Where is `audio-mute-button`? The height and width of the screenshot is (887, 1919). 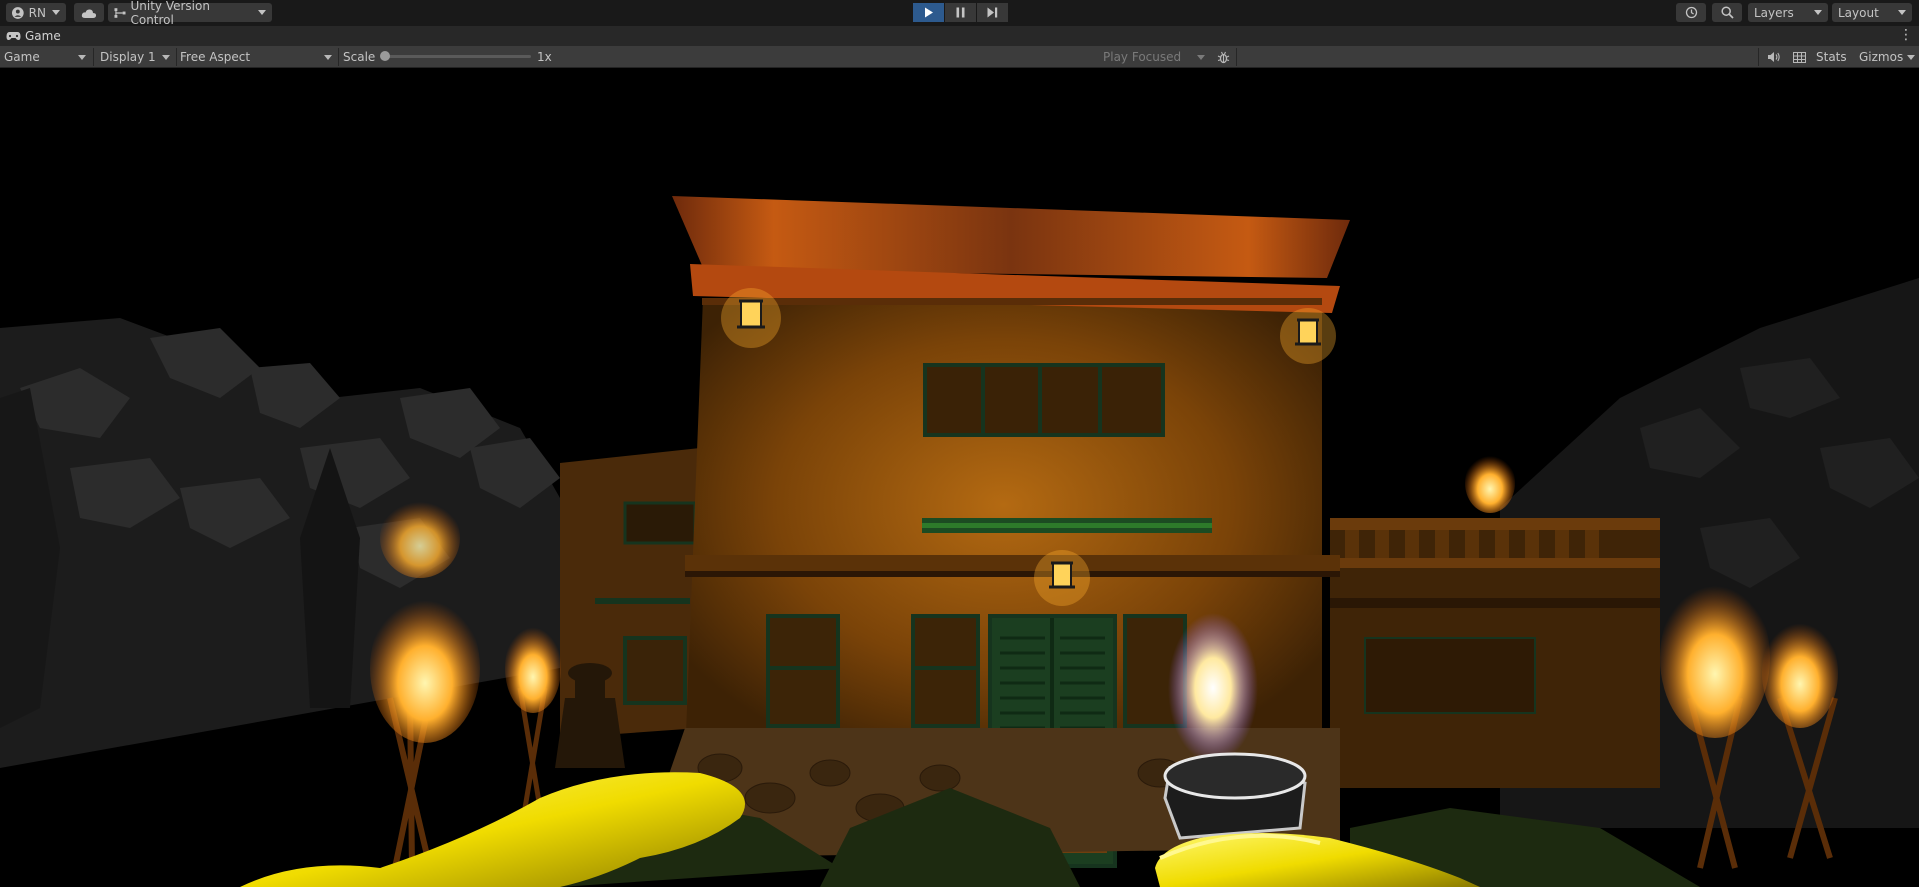
audio-mute-button is located at coordinates (1773, 57).